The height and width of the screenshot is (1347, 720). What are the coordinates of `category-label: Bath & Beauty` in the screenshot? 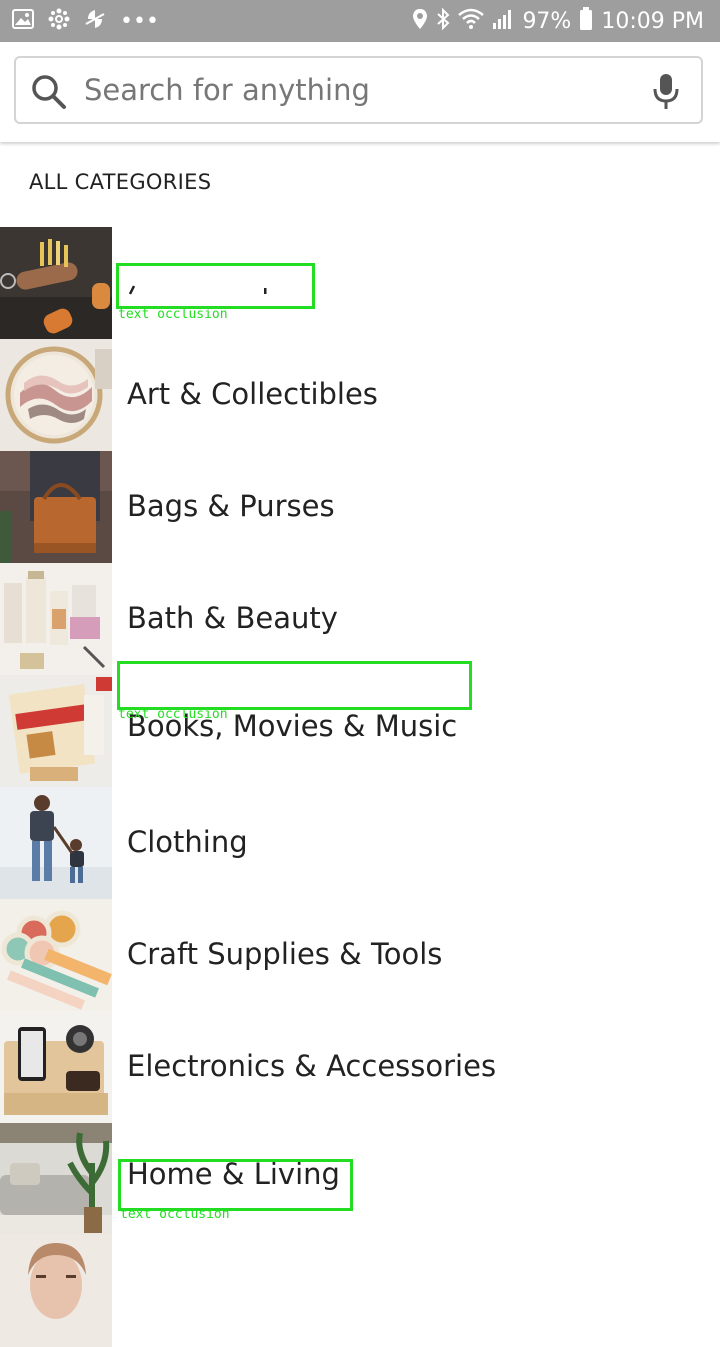 It's located at (232, 618).